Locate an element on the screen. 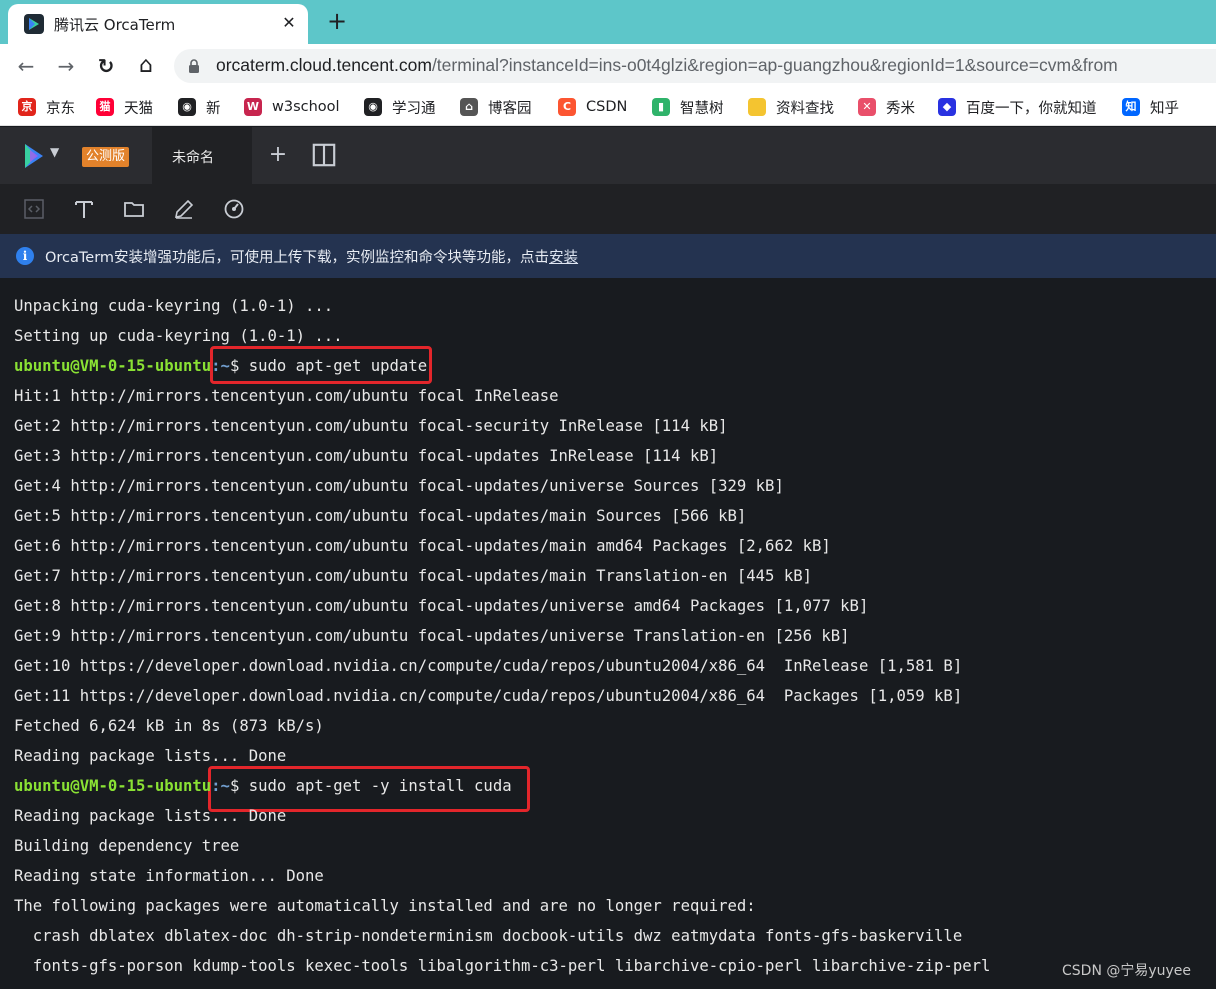  split-view-icon is located at coordinates (324, 155).